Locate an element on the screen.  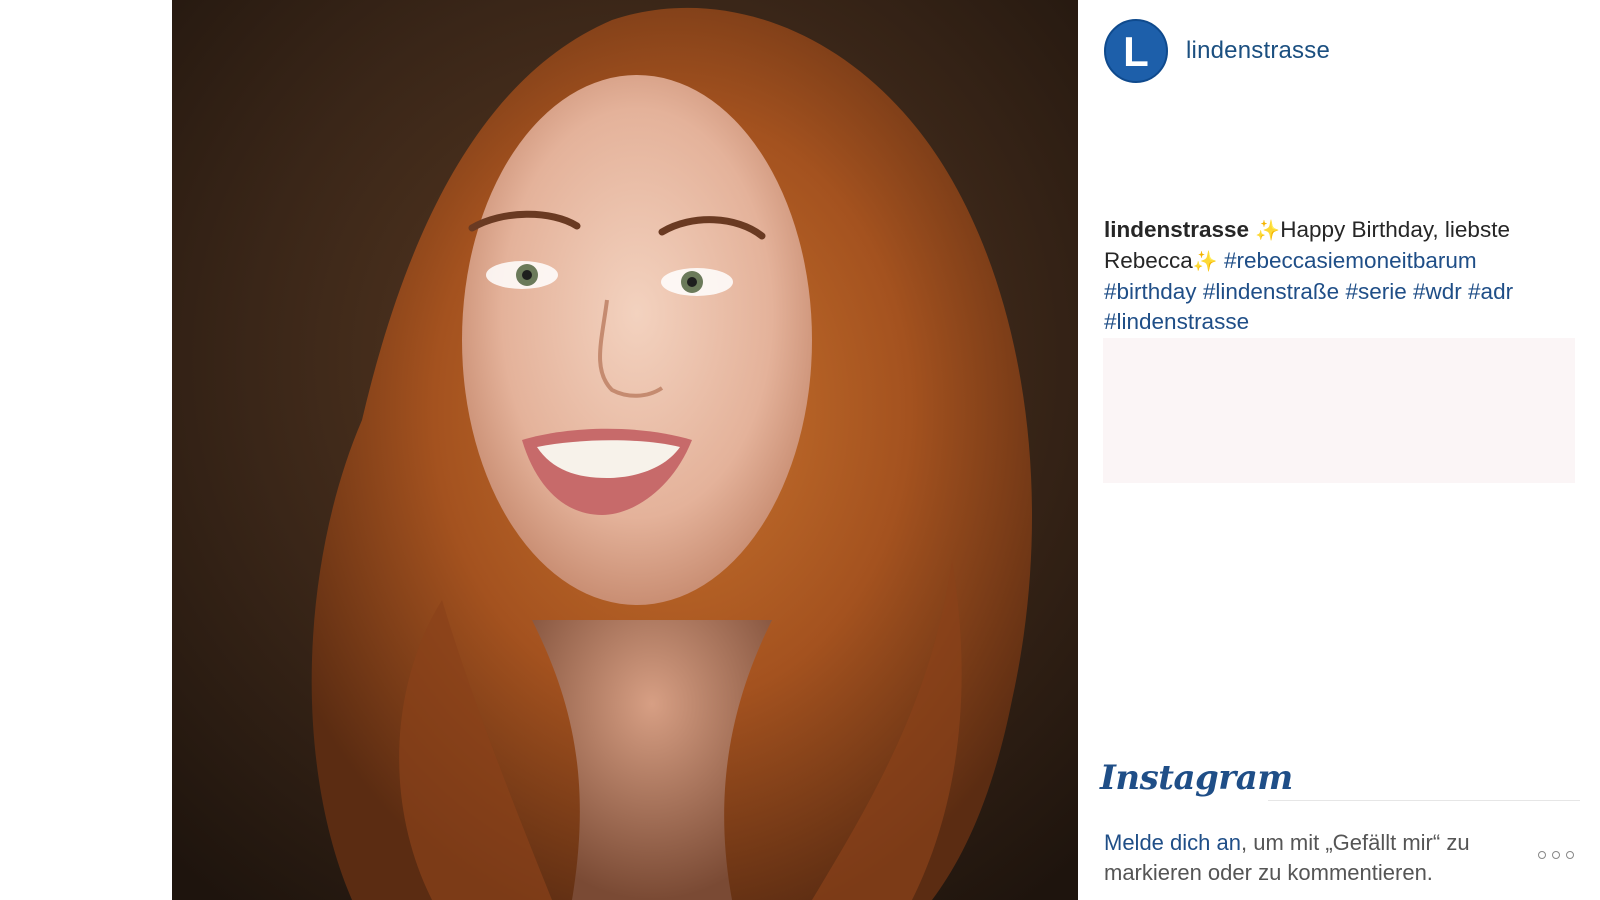
profile-username-link: lindenstrasse is located at coordinates (1258, 51).